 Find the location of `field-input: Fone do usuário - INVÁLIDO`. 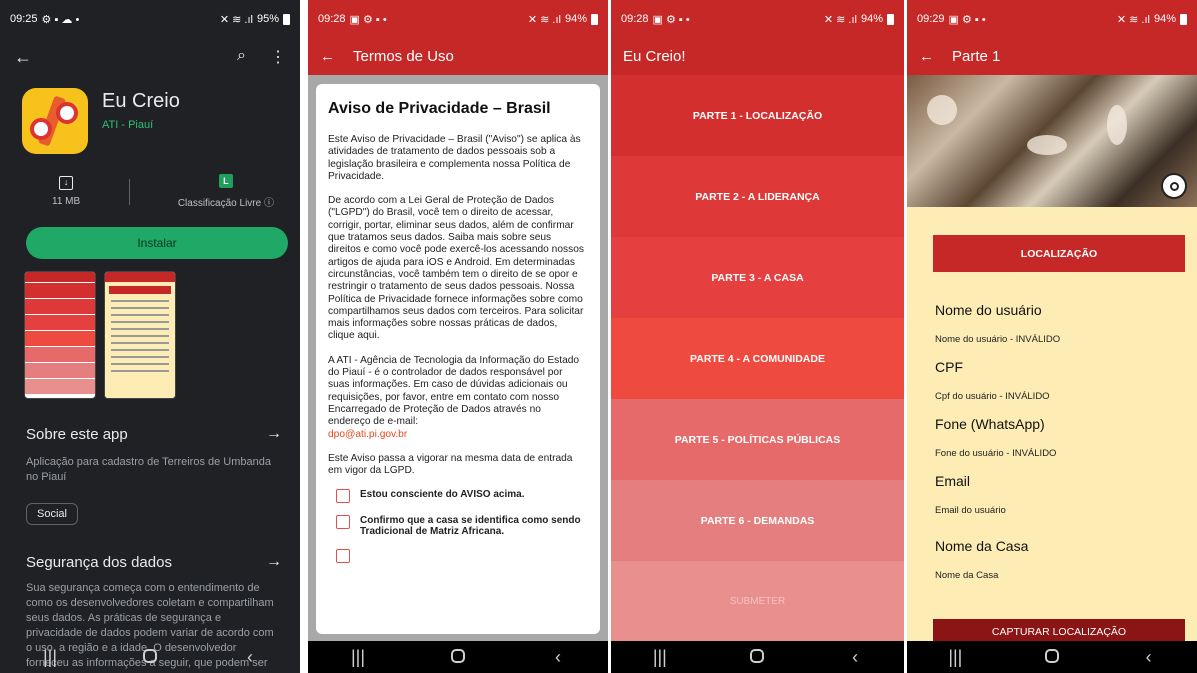

field-input: Fone do usuário - INVÁLIDO is located at coordinates (1052, 453).